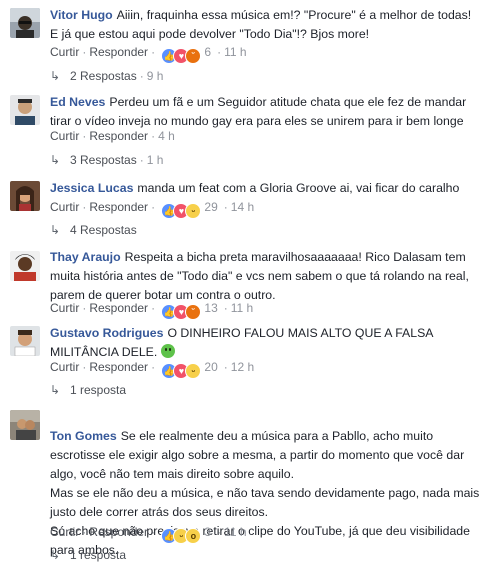 The width and height of the screenshot is (490, 563). Describe the element at coordinates (181, 535) in the screenshot. I see `reactions: 👍 ᵕ o` at that location.